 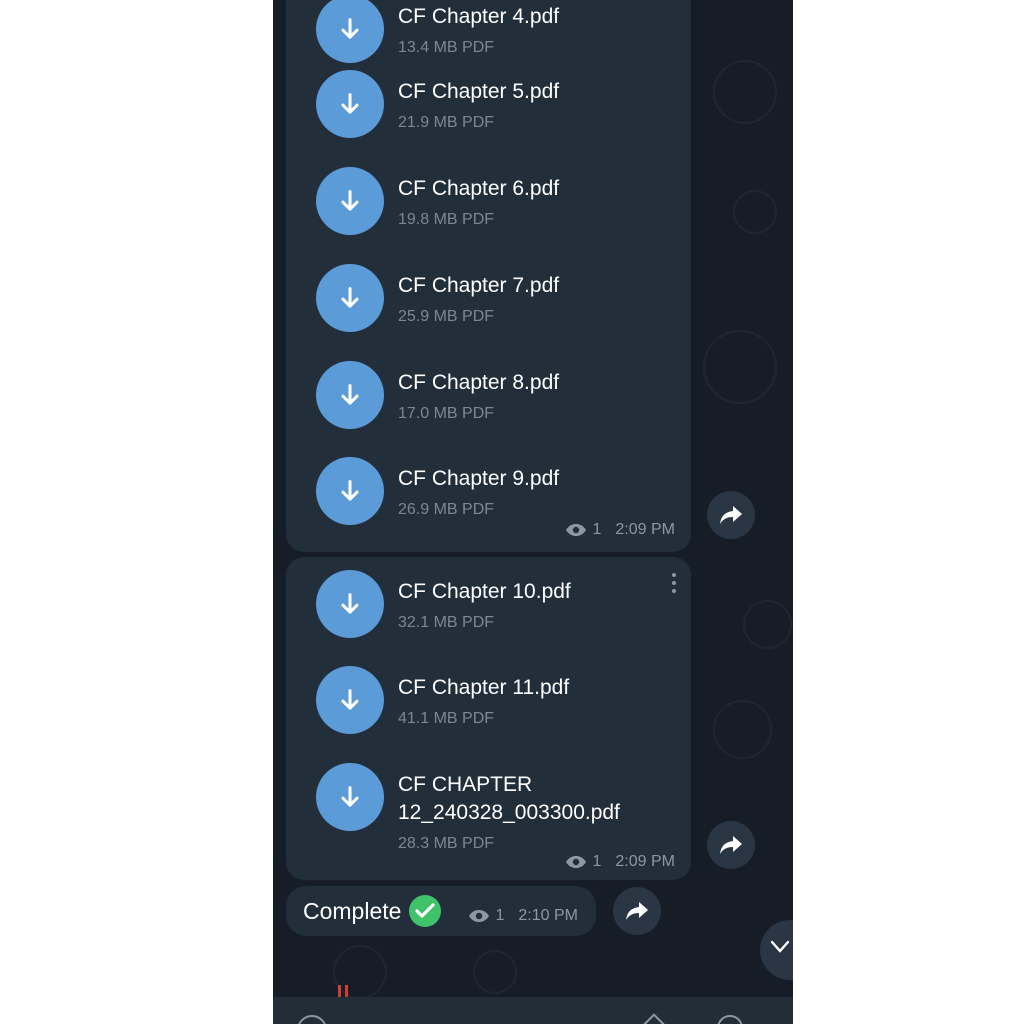 What do you see at coordinates (494, 396) in the screenshot?
I see `file-item: CF Chapter 8.pdf 17.0 MB PDF` at bounding box center [494, 396].